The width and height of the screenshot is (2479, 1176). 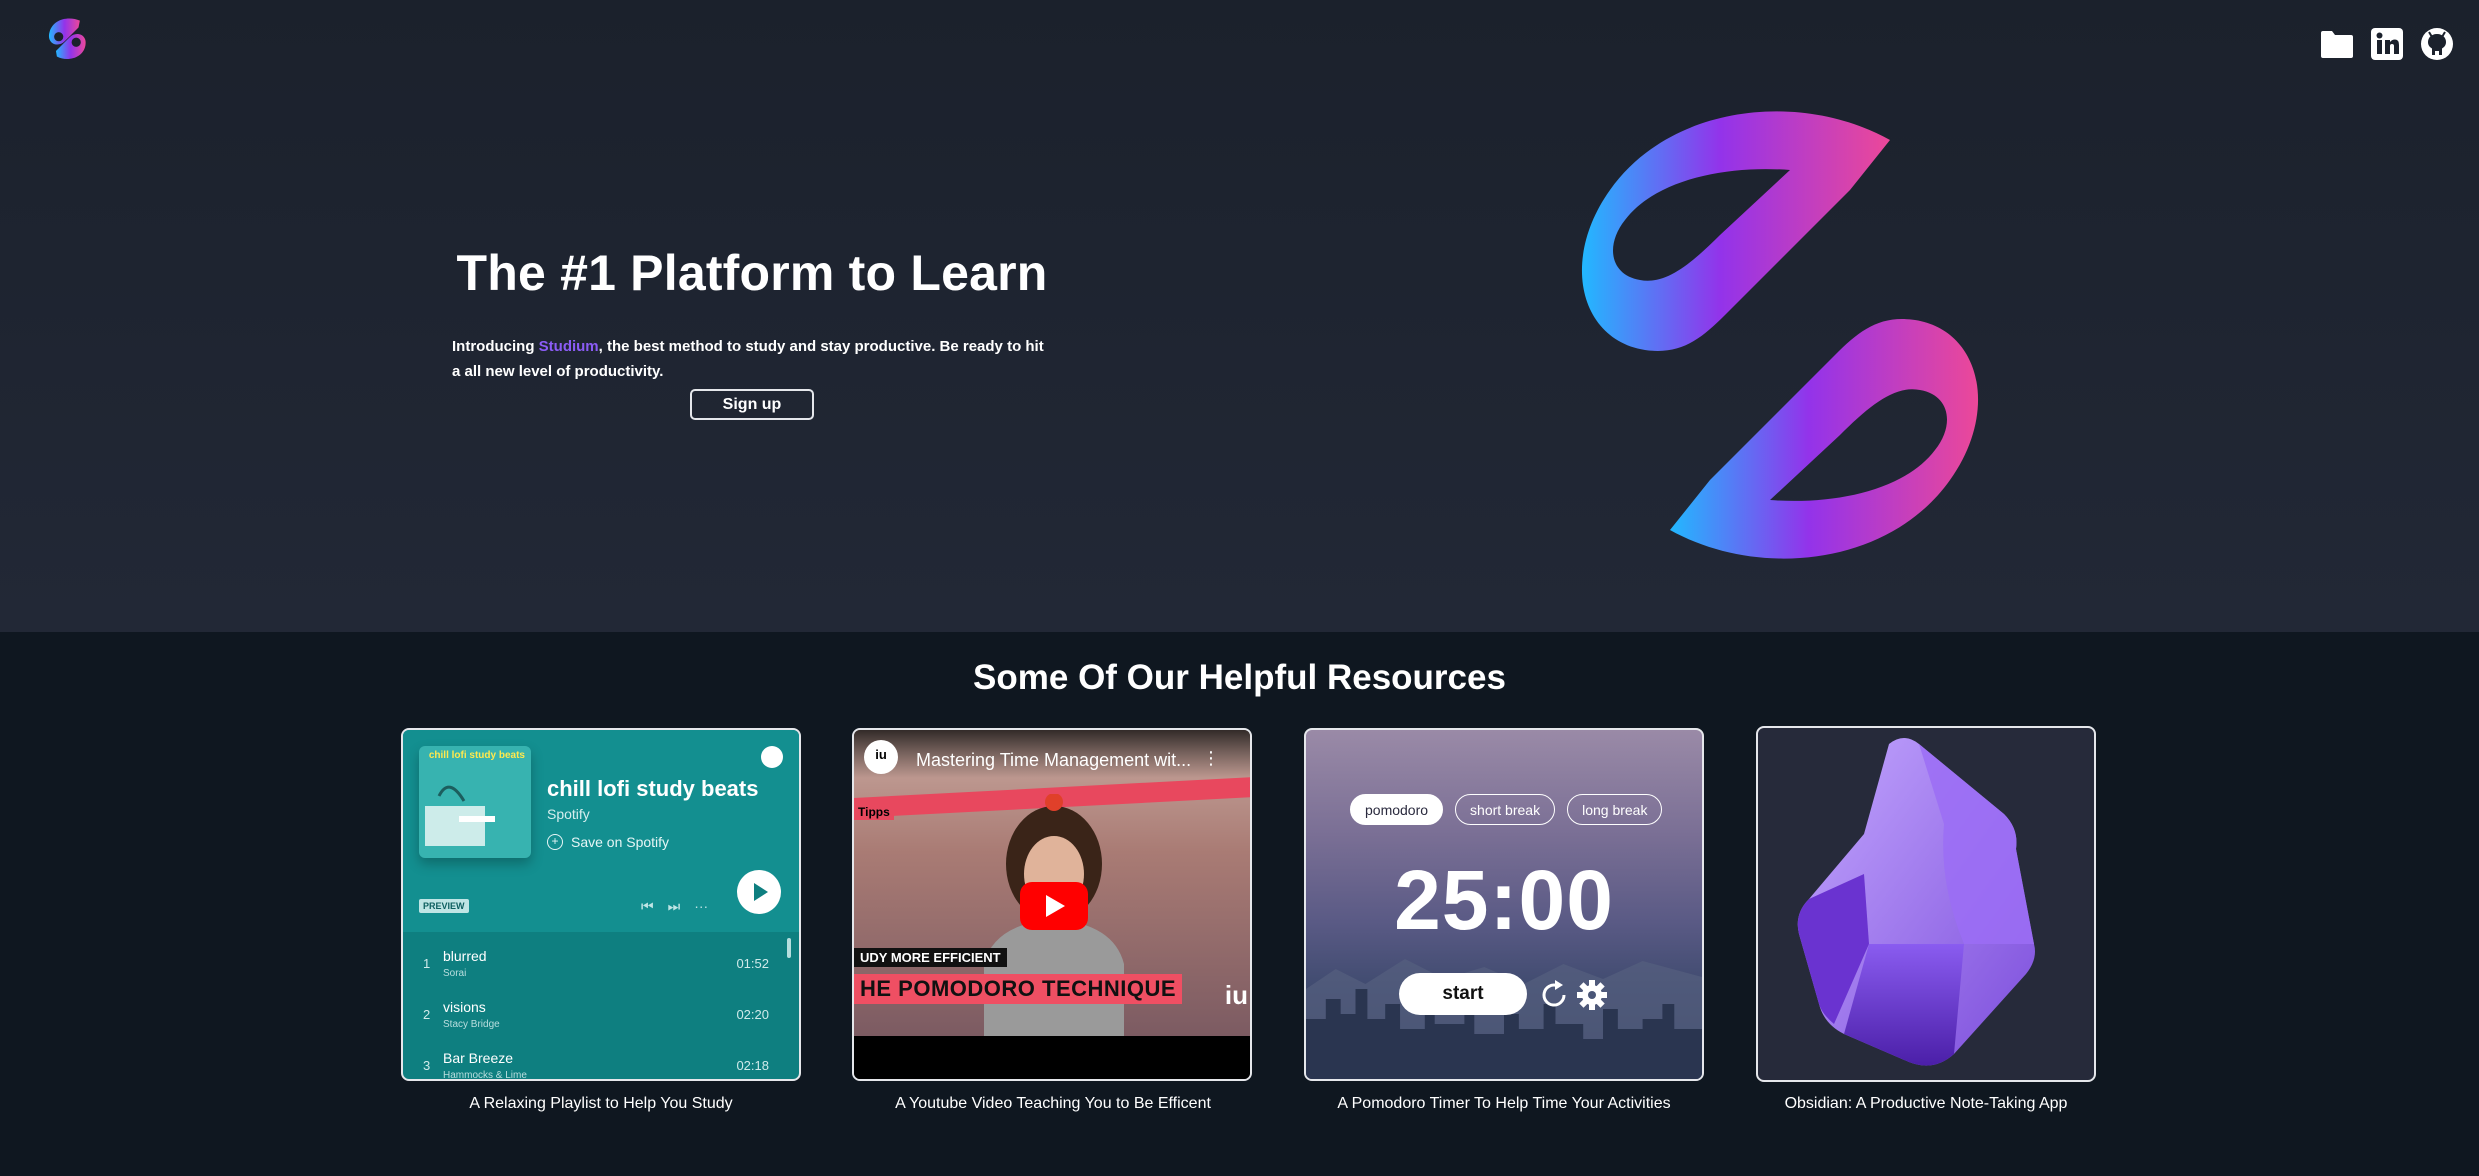 What do you see at coordinates (2337, 44) in the screenshot?
I see `folder-icon` at bounding box center [2337, 44].